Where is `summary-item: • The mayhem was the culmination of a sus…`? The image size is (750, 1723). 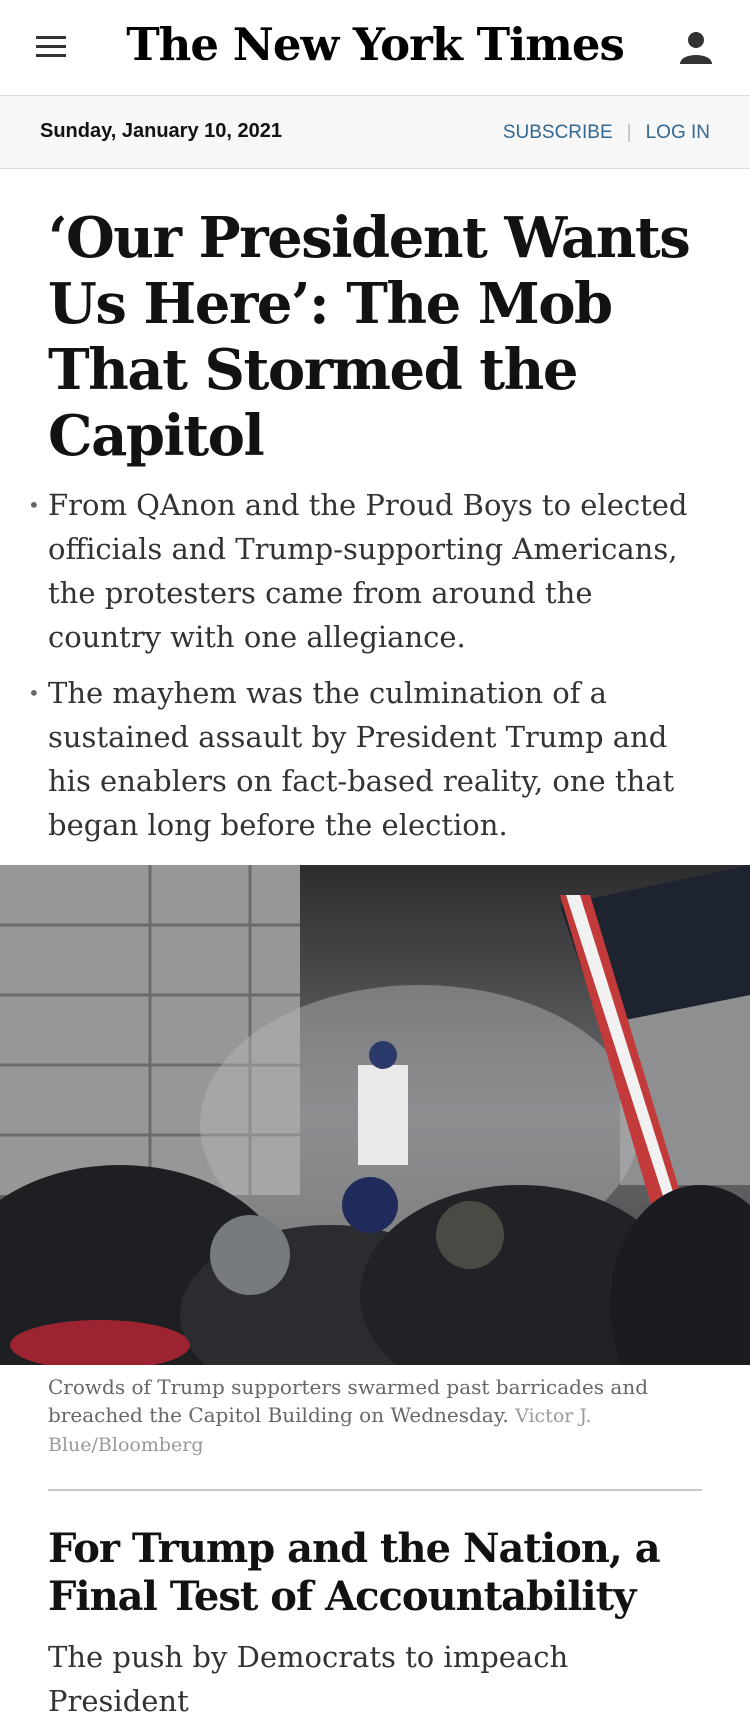 summary-item: • The mayhem was the culmination of a sus… is located at coordinates (365, 759).